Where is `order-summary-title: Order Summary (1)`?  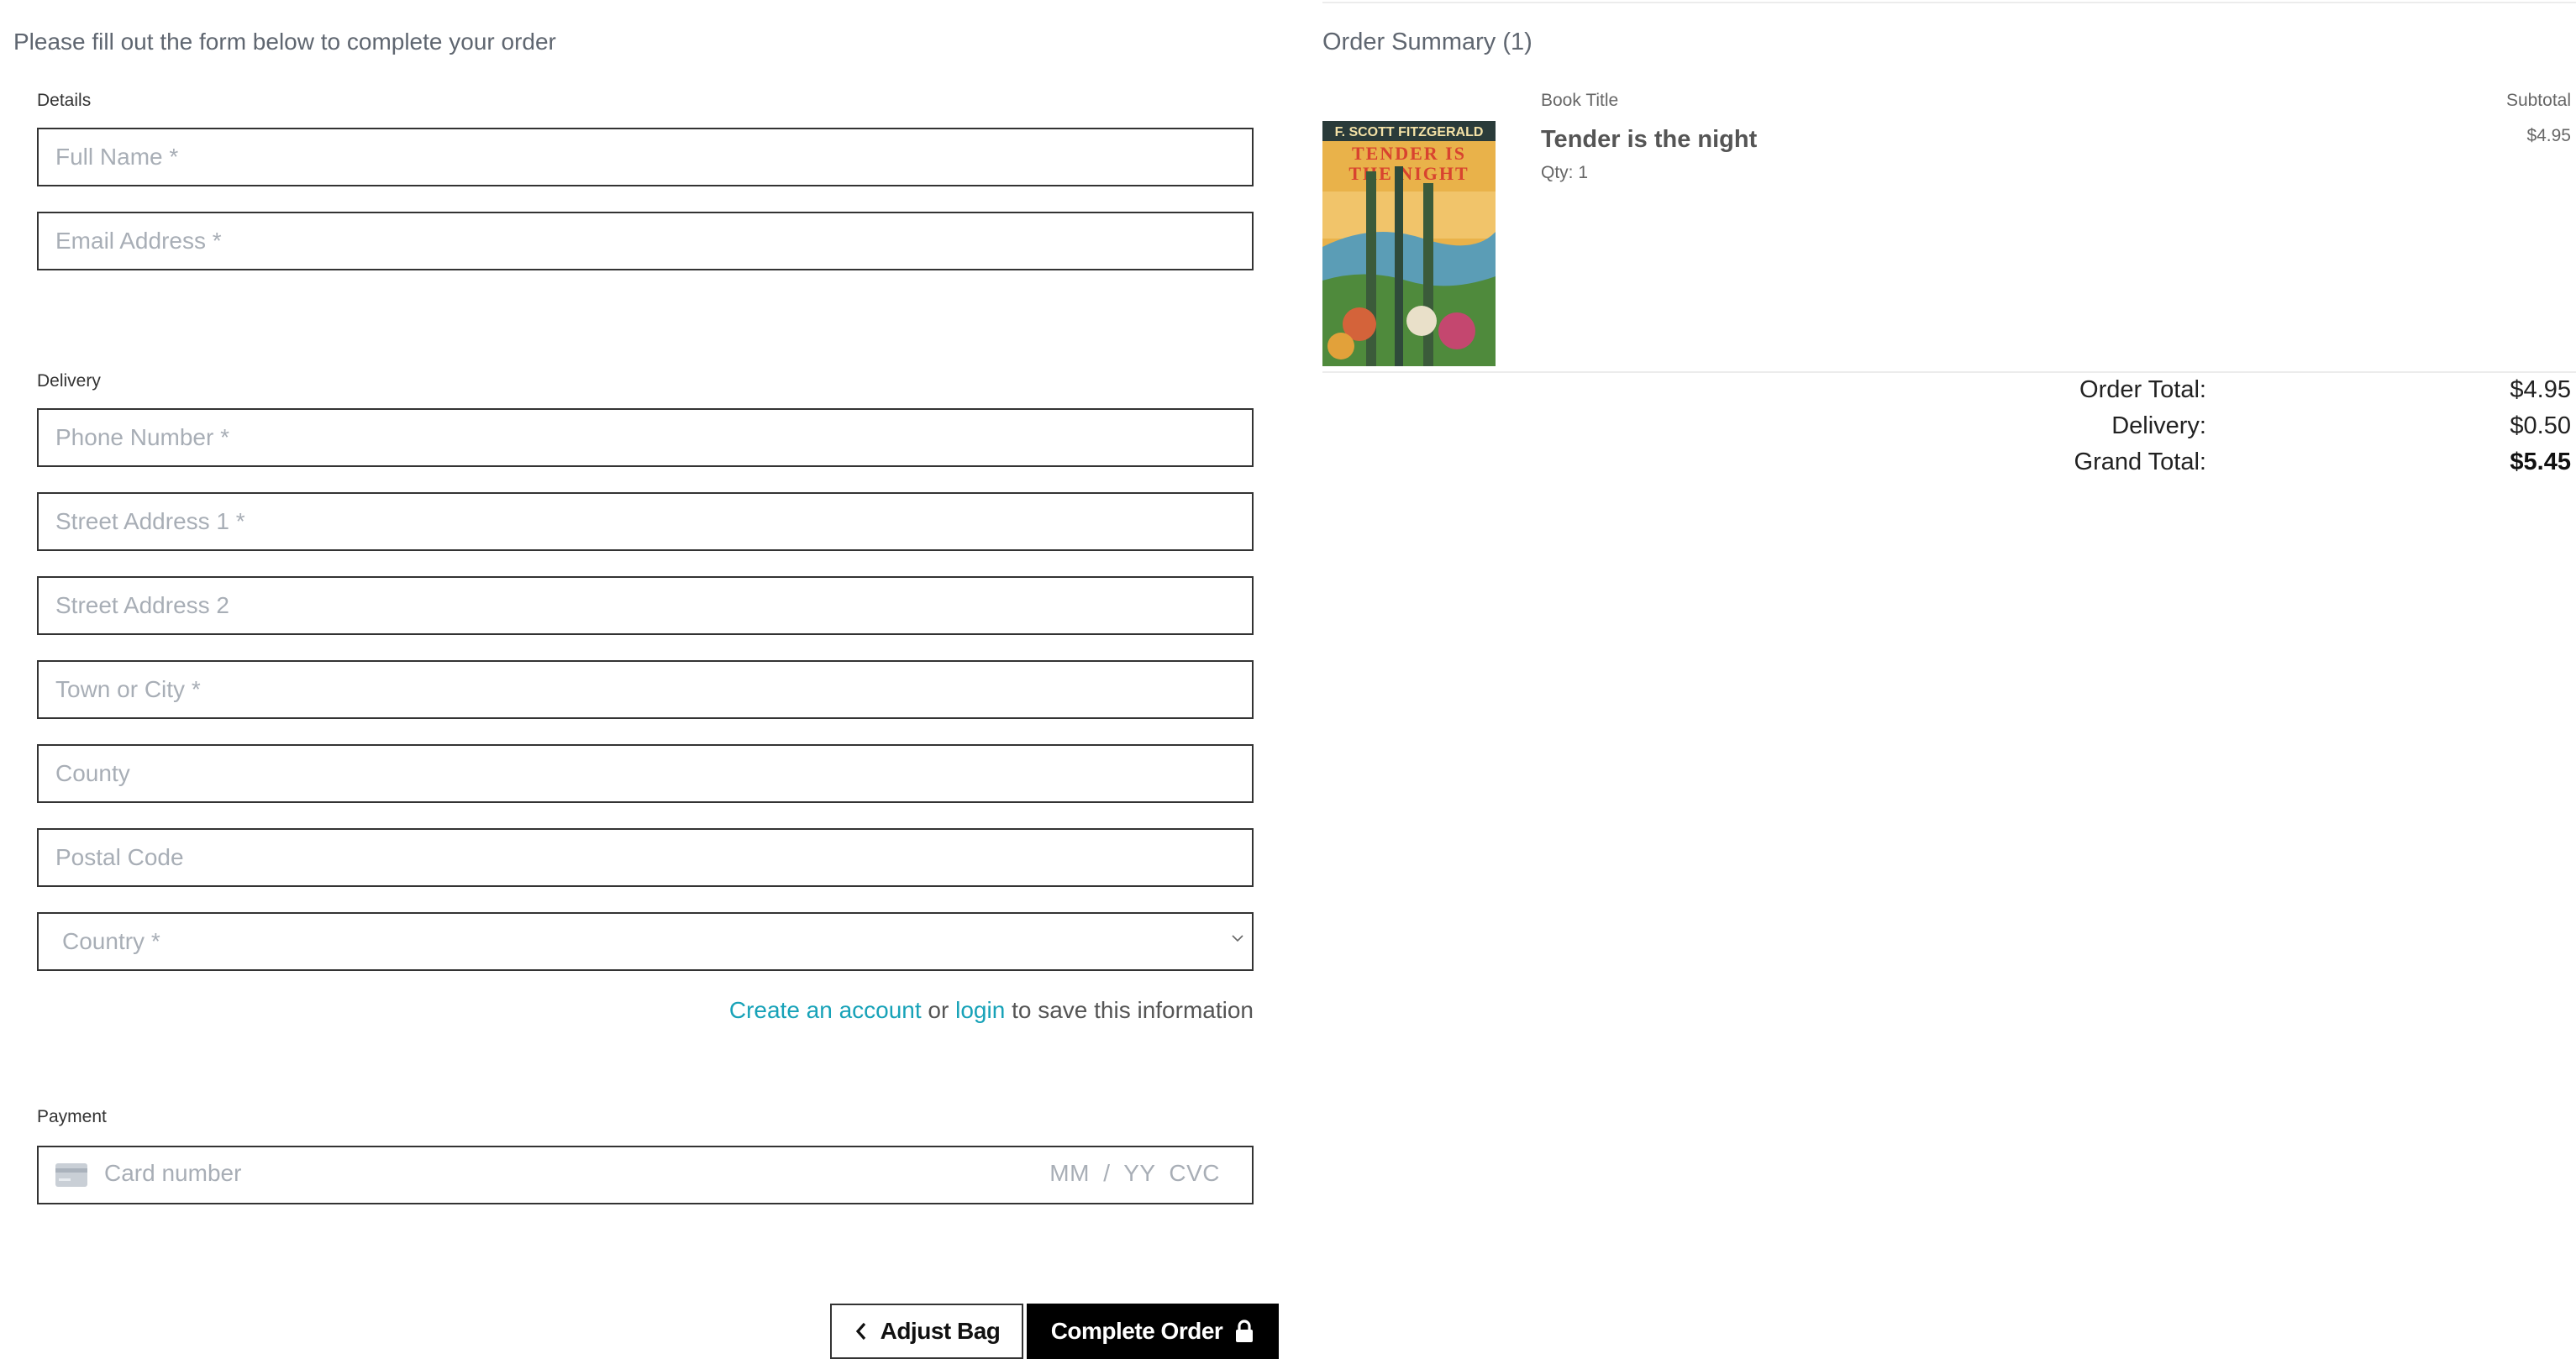
order-summary-title: Order Summary (1) is located at coordinates (1427, 42).